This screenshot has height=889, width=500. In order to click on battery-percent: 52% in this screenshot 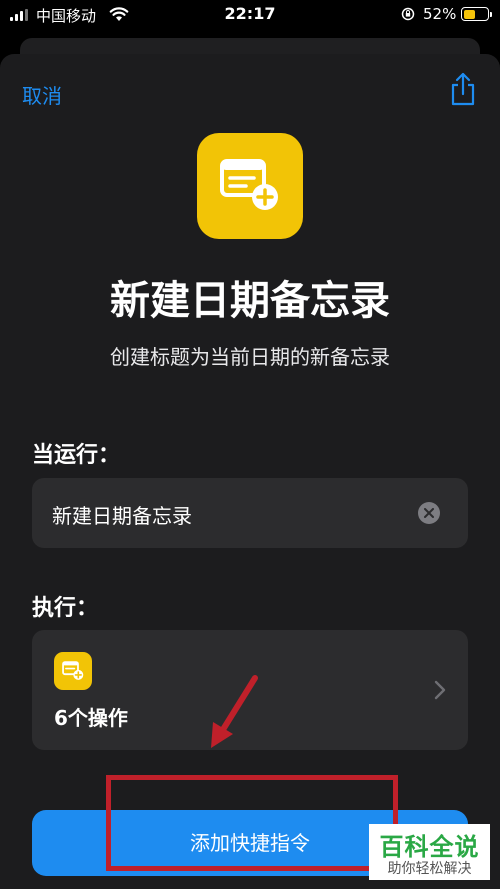, I will do `click(440, 14)`.